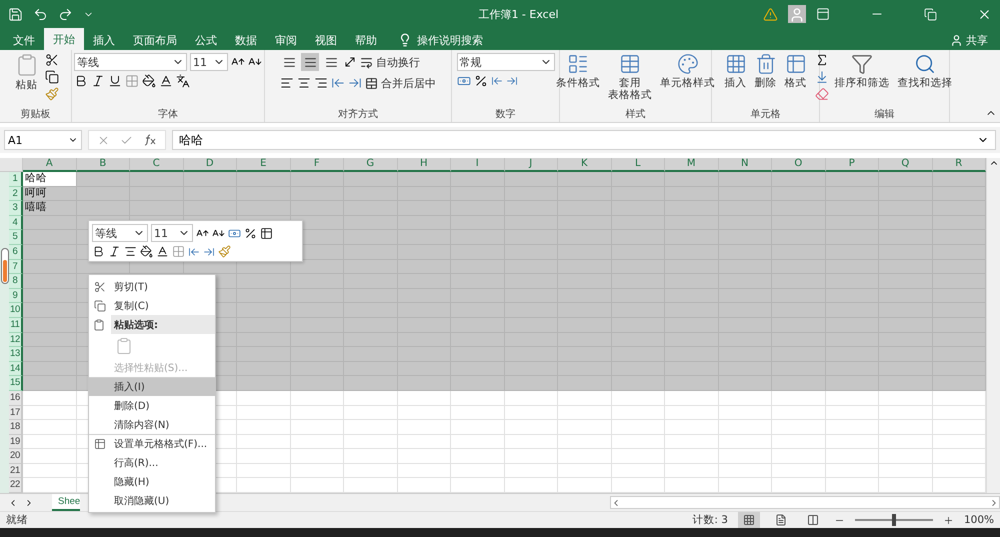 Image resolution: width=1000 pixels, height=537 pixels. I want to click on style-button: 条件格式, so click(578, 80).